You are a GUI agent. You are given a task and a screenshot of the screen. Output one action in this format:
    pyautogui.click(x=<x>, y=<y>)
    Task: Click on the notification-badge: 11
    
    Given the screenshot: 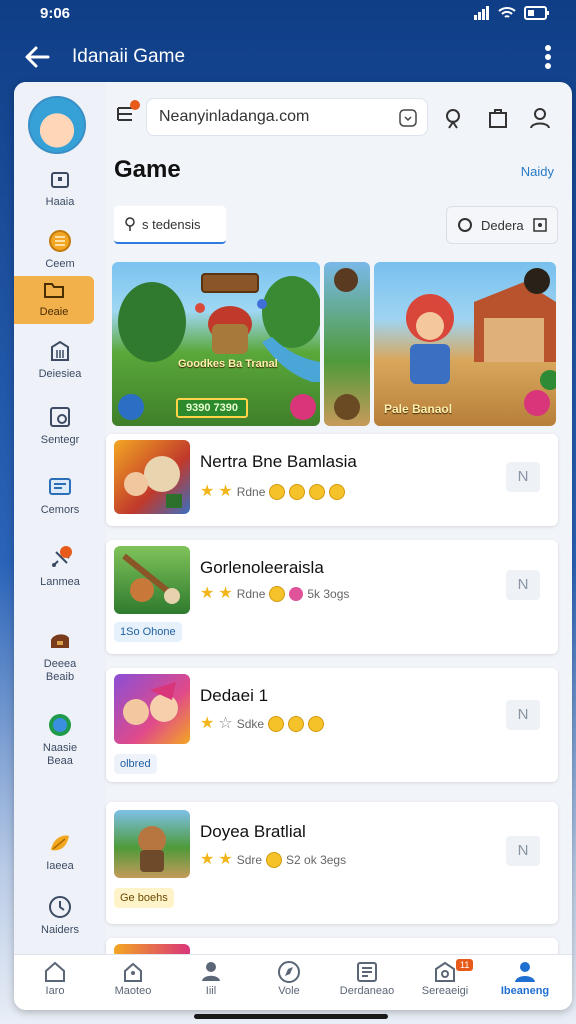 What is the action you would take?
    pyautogui.click(x=465, y=965)
    